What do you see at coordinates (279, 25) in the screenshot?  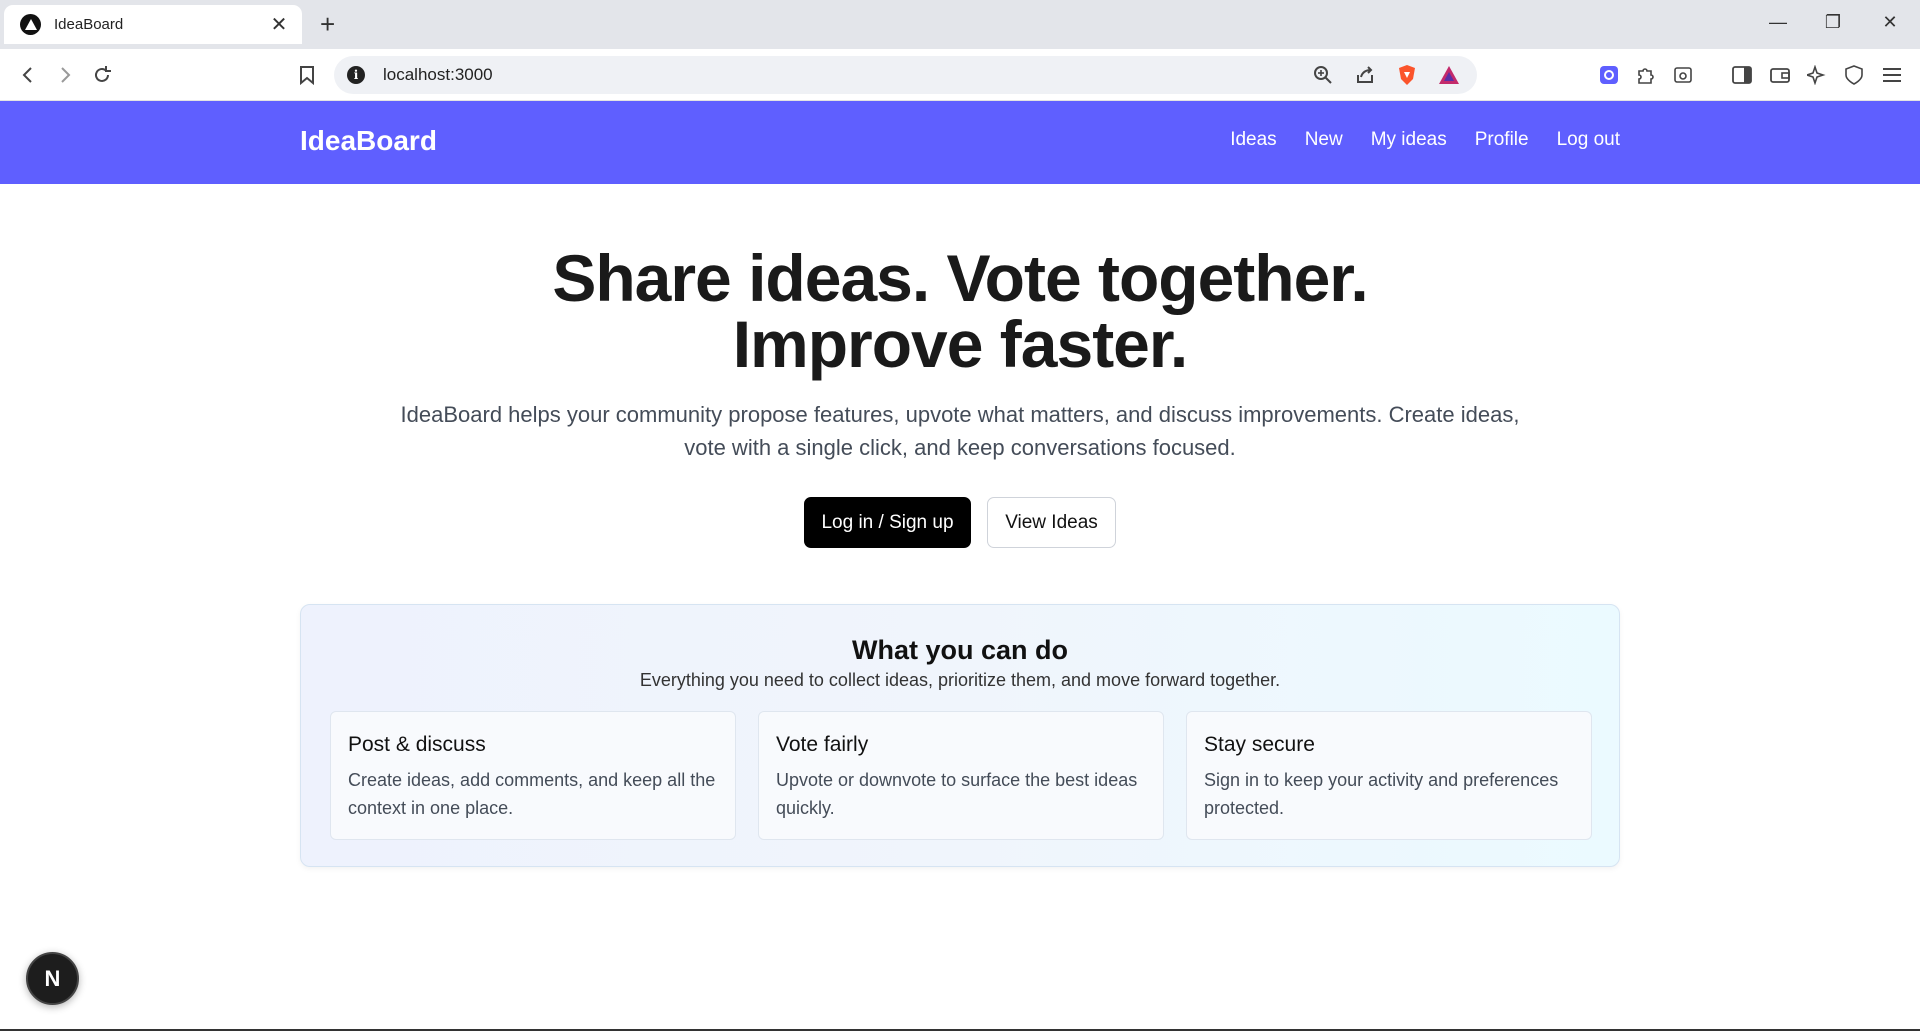 I see `tab-close-icon: ✕` at bounding box center [279, 25].